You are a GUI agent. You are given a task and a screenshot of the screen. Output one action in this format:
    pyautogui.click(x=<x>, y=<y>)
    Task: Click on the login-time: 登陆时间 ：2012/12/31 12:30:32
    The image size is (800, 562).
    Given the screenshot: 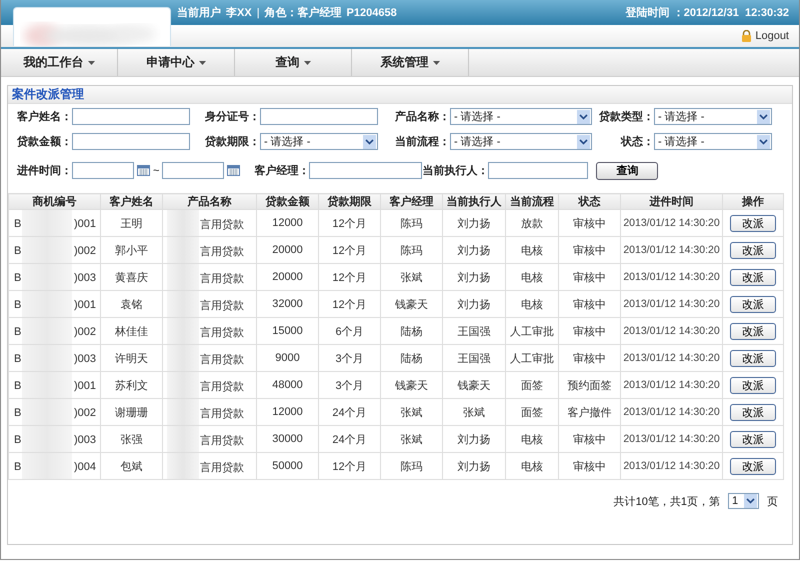 What is the action you would take?
    pyautogui.click(x=707, y=13)
    